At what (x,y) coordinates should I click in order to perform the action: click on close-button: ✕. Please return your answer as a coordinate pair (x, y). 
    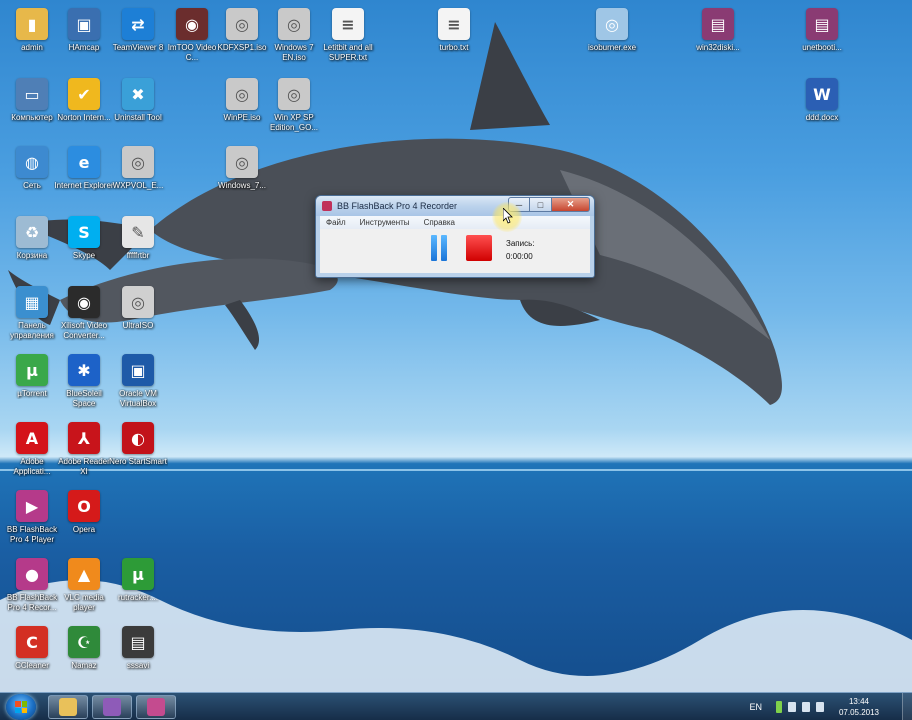
    Looking at the image, I should click on (571, 204).